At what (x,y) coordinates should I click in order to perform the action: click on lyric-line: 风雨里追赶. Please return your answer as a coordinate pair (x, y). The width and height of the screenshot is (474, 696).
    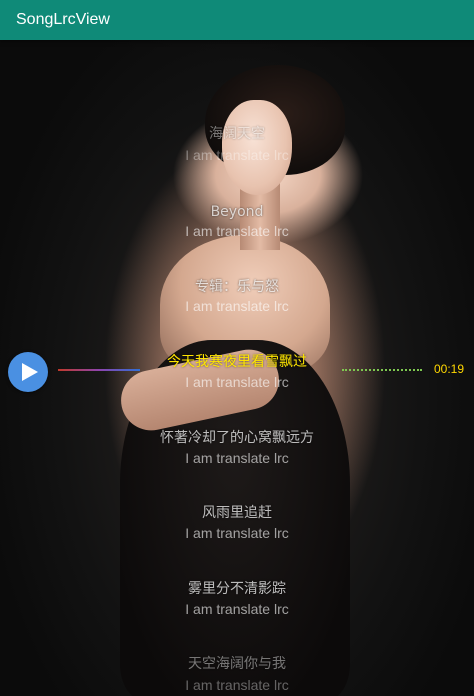
    Looking at the image, I should click on (237, 513).